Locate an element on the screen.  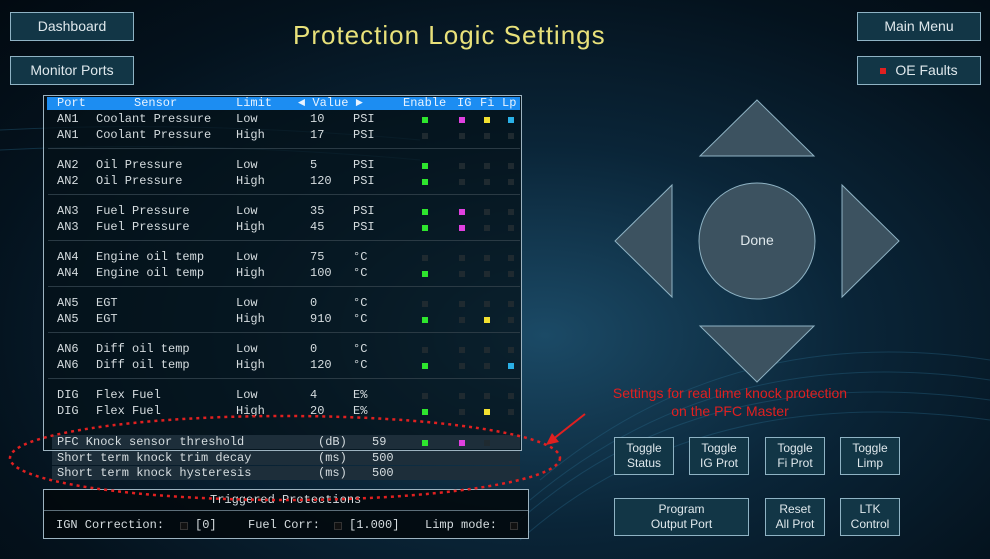
toggle-fi-line2: Fi Prot is located at coordinates (795, 463).